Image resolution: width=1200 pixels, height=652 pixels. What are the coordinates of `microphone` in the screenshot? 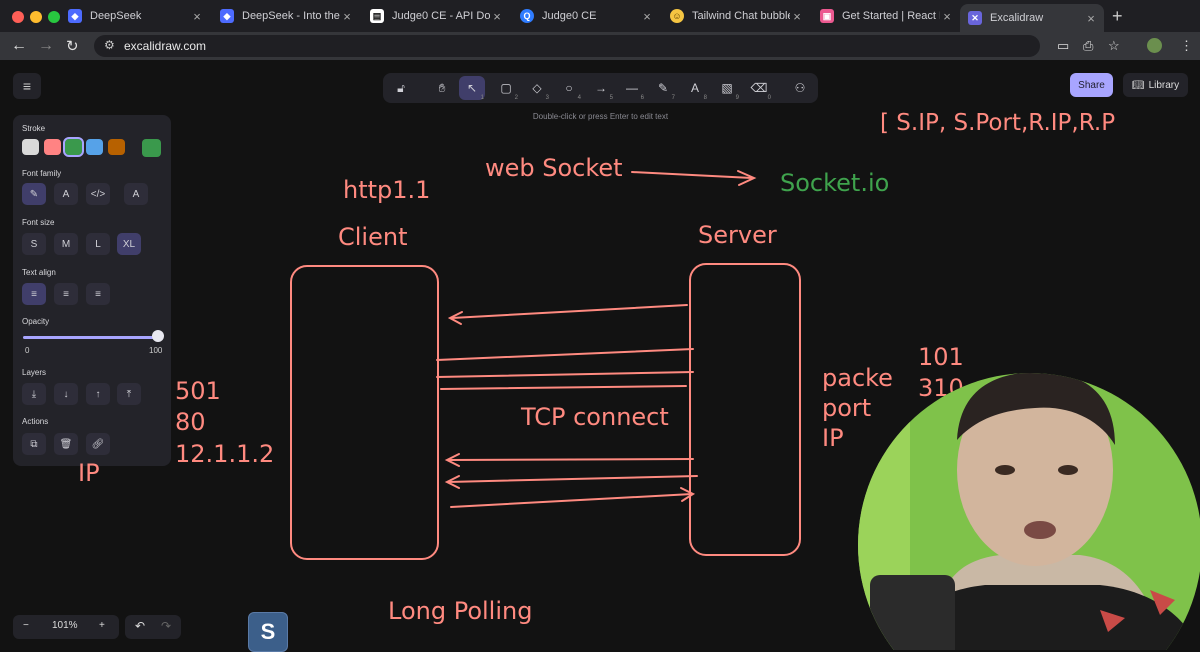 It's located at (912, 612).